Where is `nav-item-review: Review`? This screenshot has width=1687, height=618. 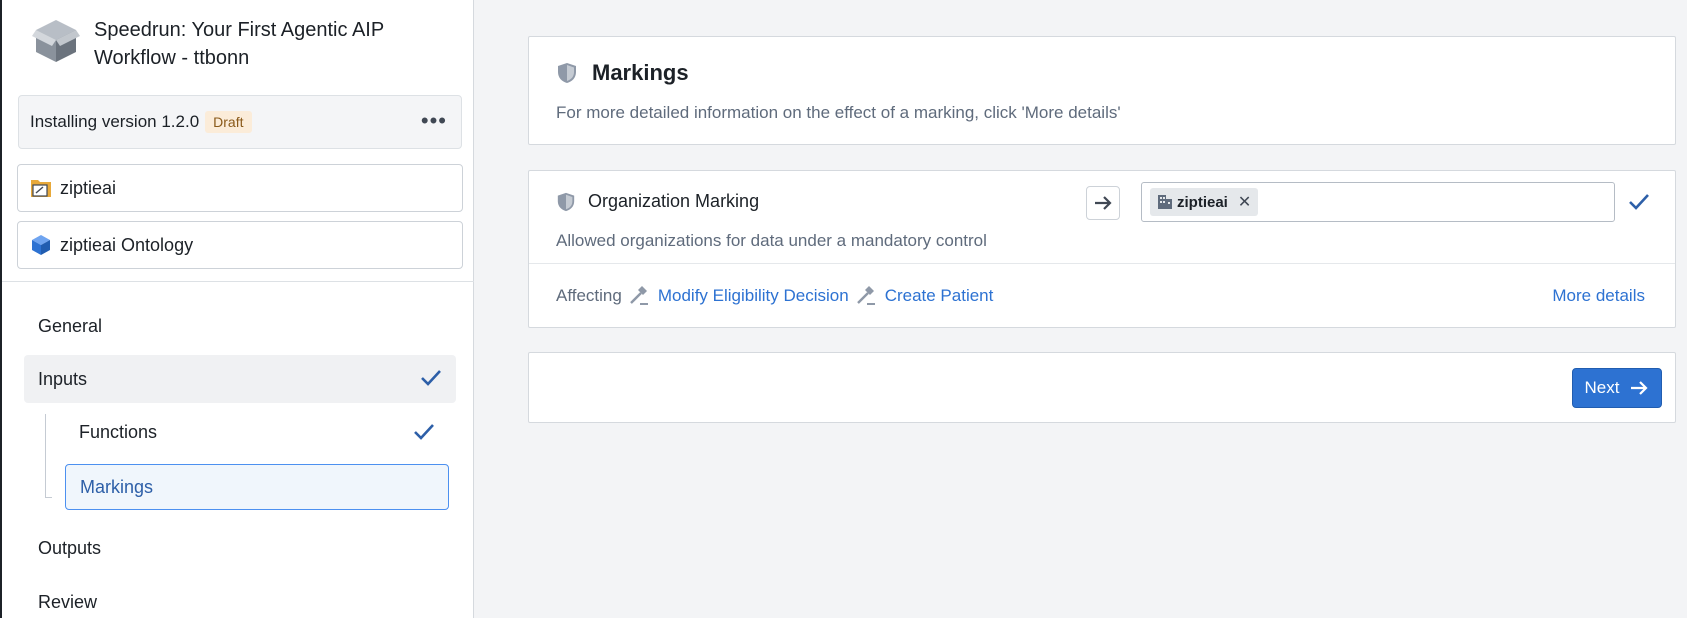 nav-item-review: Review is located at coordinates (67, 602).